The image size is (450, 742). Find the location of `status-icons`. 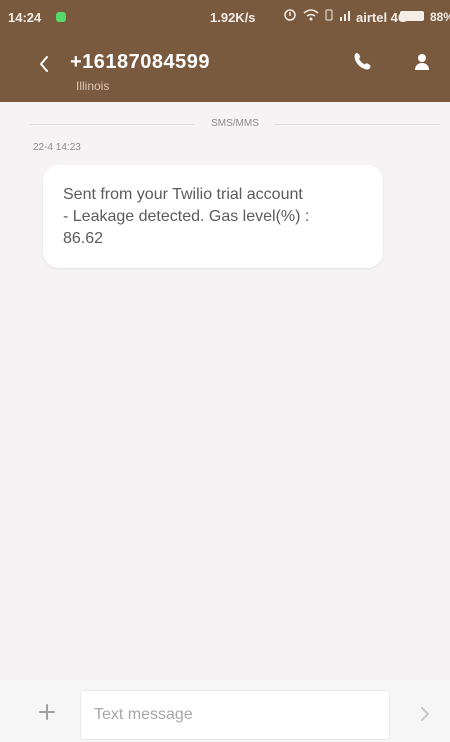

status-icons is located at coordinates (318, 15).